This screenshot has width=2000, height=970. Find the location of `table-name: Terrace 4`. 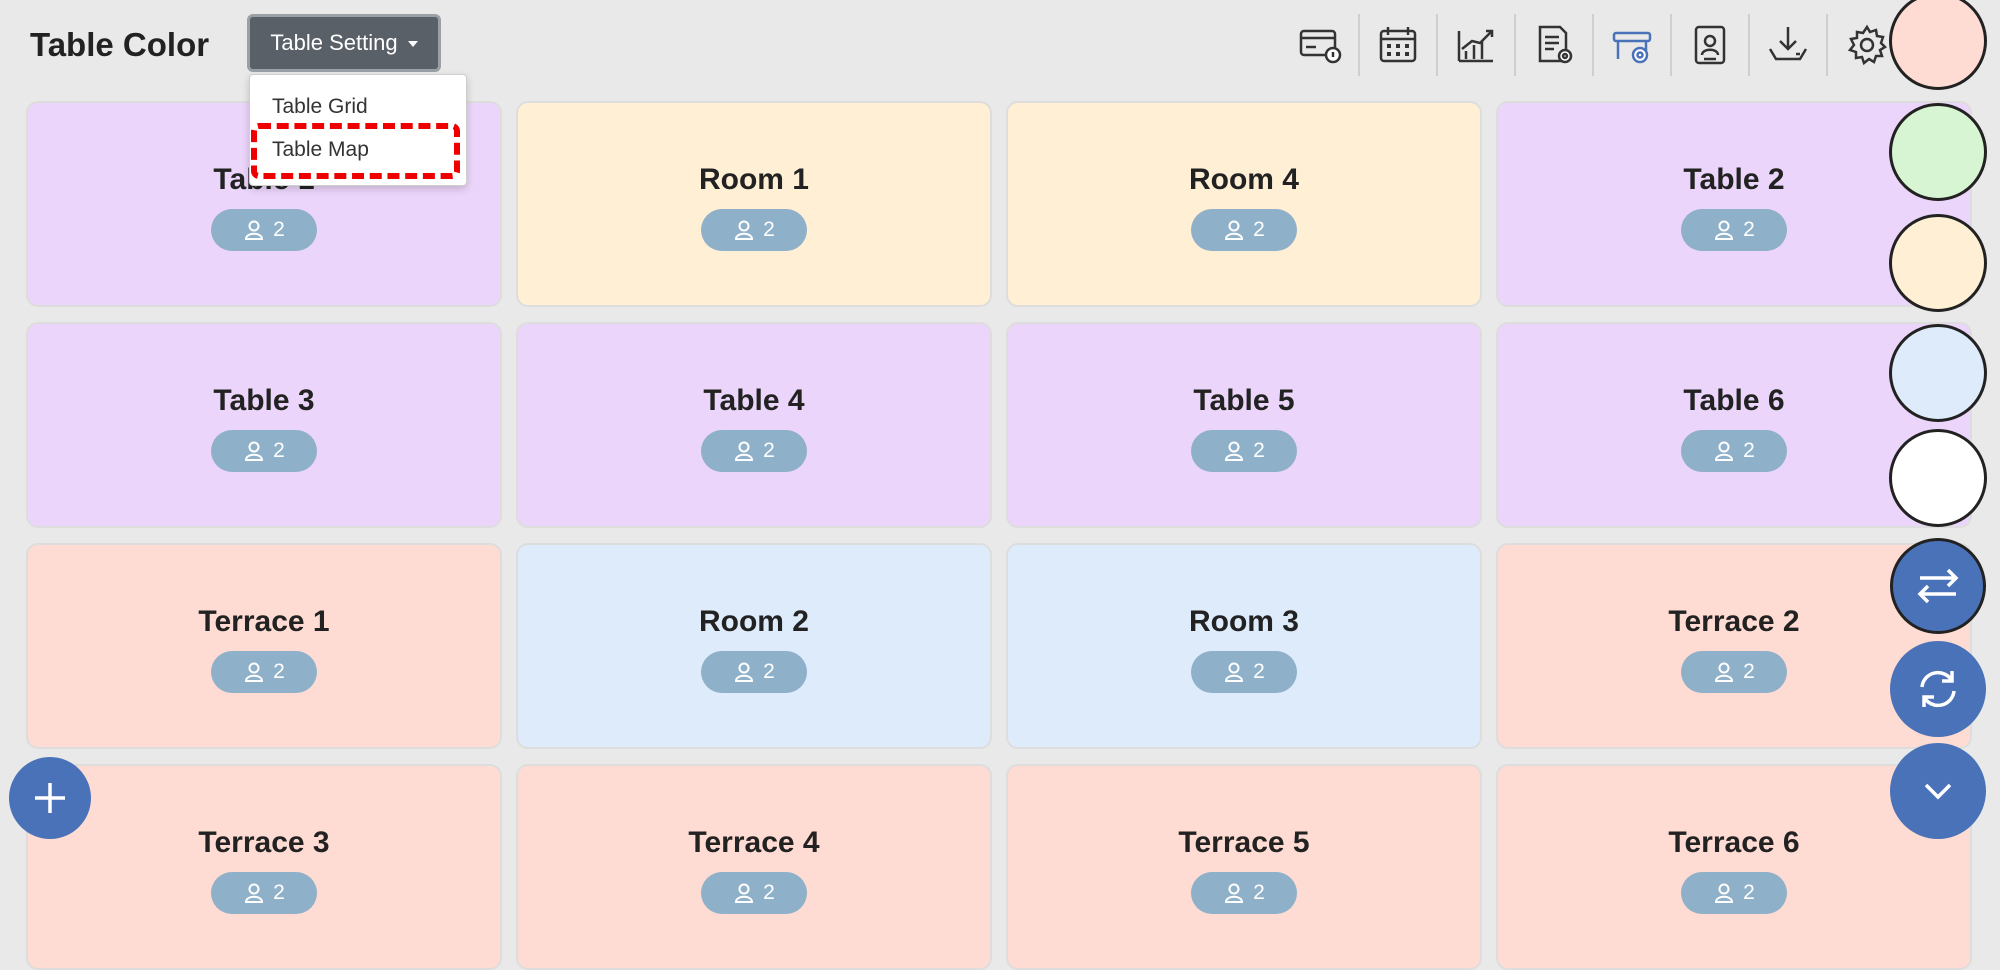

table-name: Terrace 4 is located at coordinates (754, 842).